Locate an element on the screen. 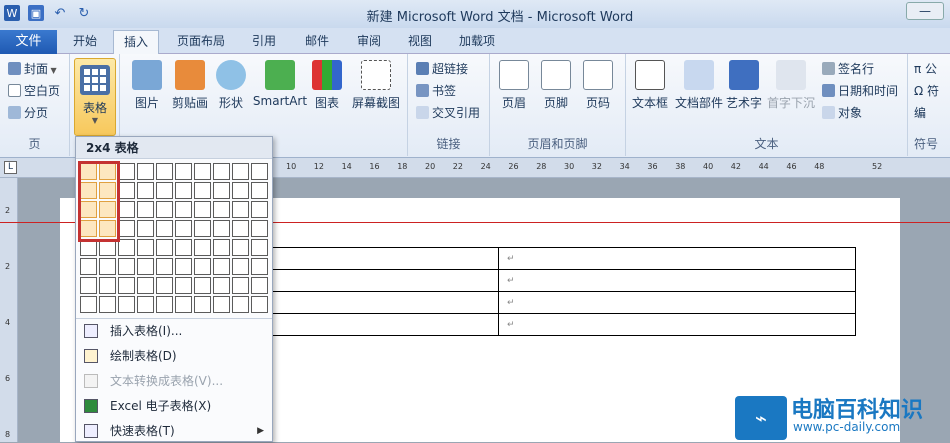 This screenshot has height=443, width=950. page-break-button: 分页 is located at coordinates (28, 112).